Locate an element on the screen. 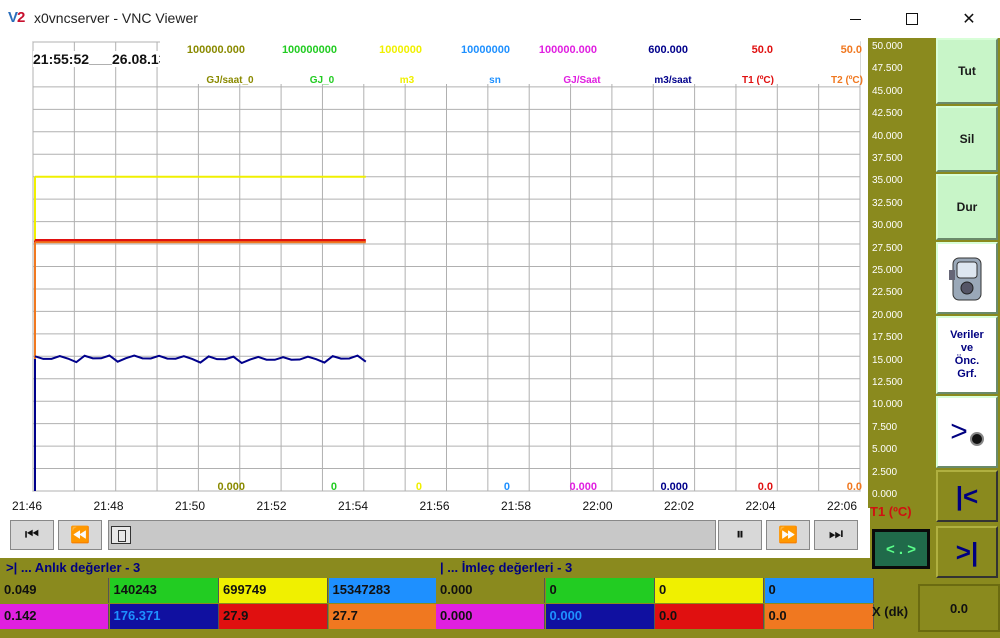 Image resolution: width=1000 pixels, height=638 pixels. y-tick-label: 17.500 is located at coordinates (887, 338).